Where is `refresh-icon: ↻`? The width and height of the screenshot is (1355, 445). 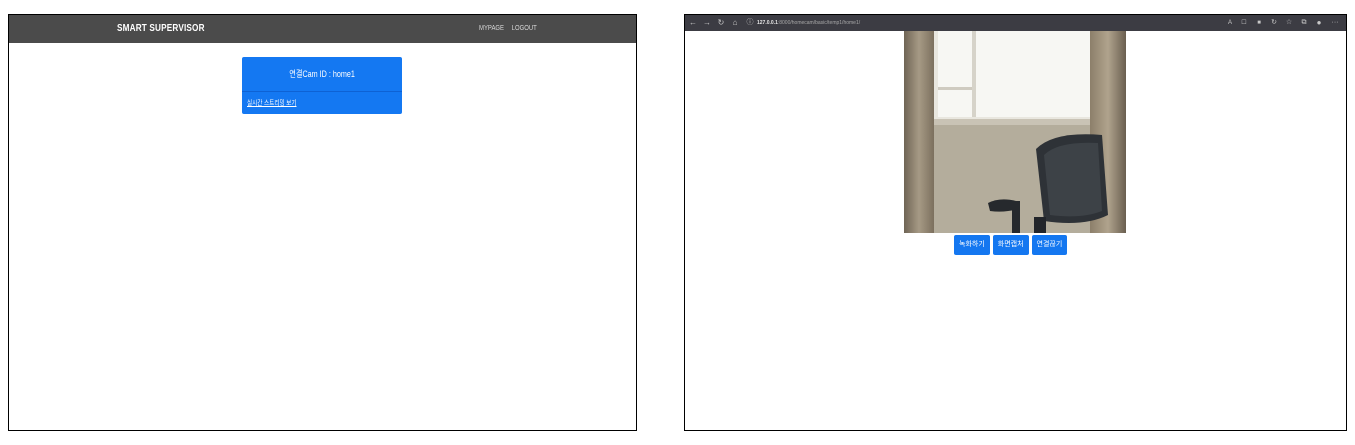 refresh-icon: ↻ is located at coordinates (1274, 23).